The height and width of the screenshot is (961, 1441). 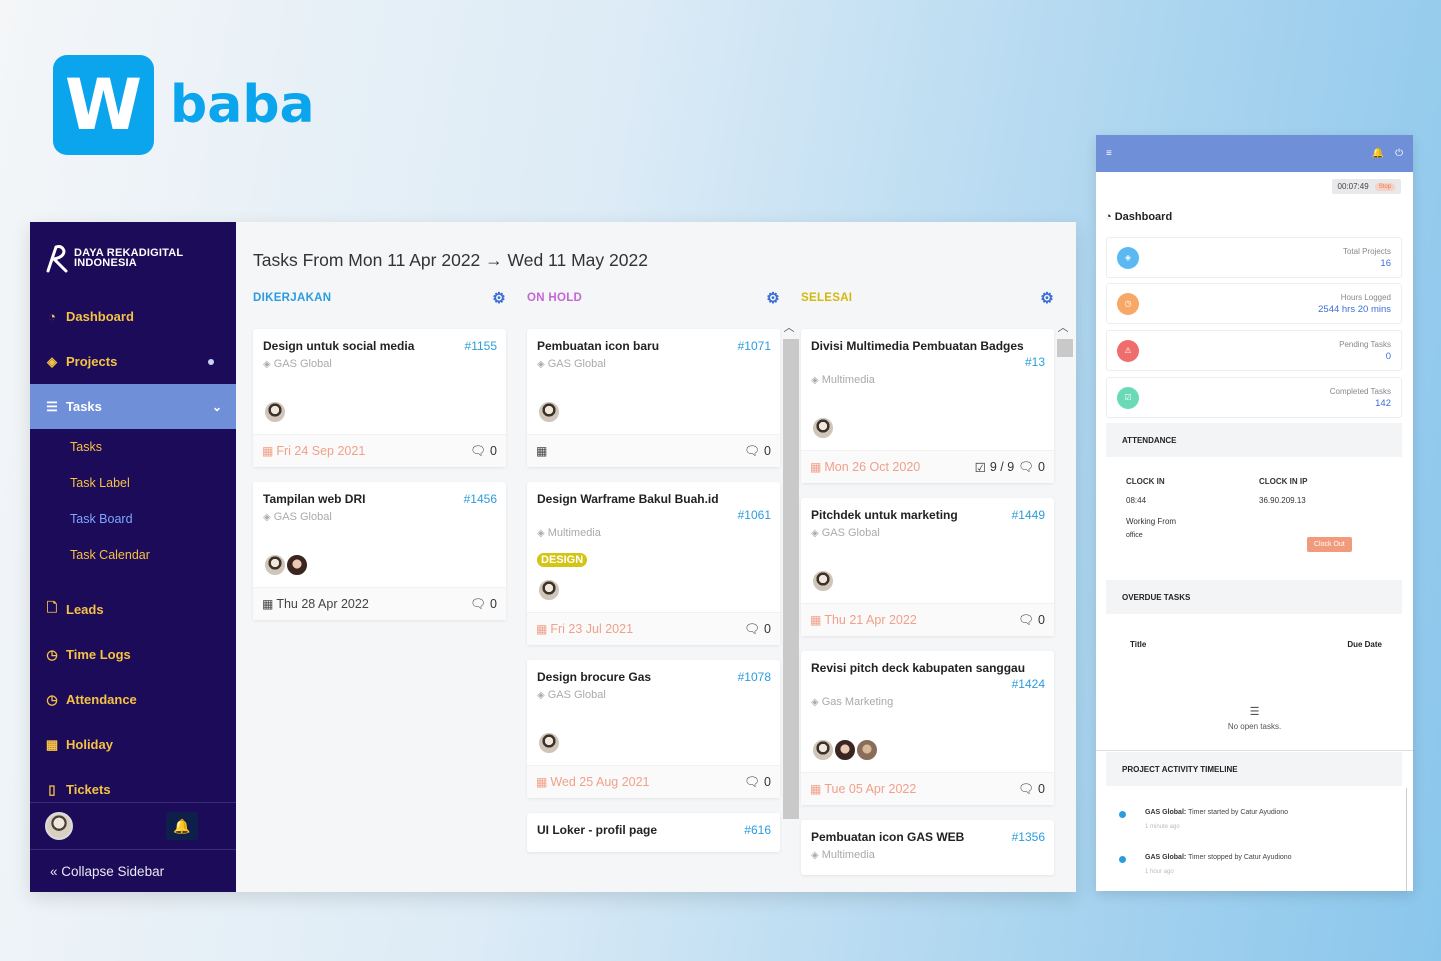 What do you see at coordinates (133, 316) in the screenshot?
I see `sidebar-item-dashboard: ◔ Dashboard` at bounding box center [133, 316].